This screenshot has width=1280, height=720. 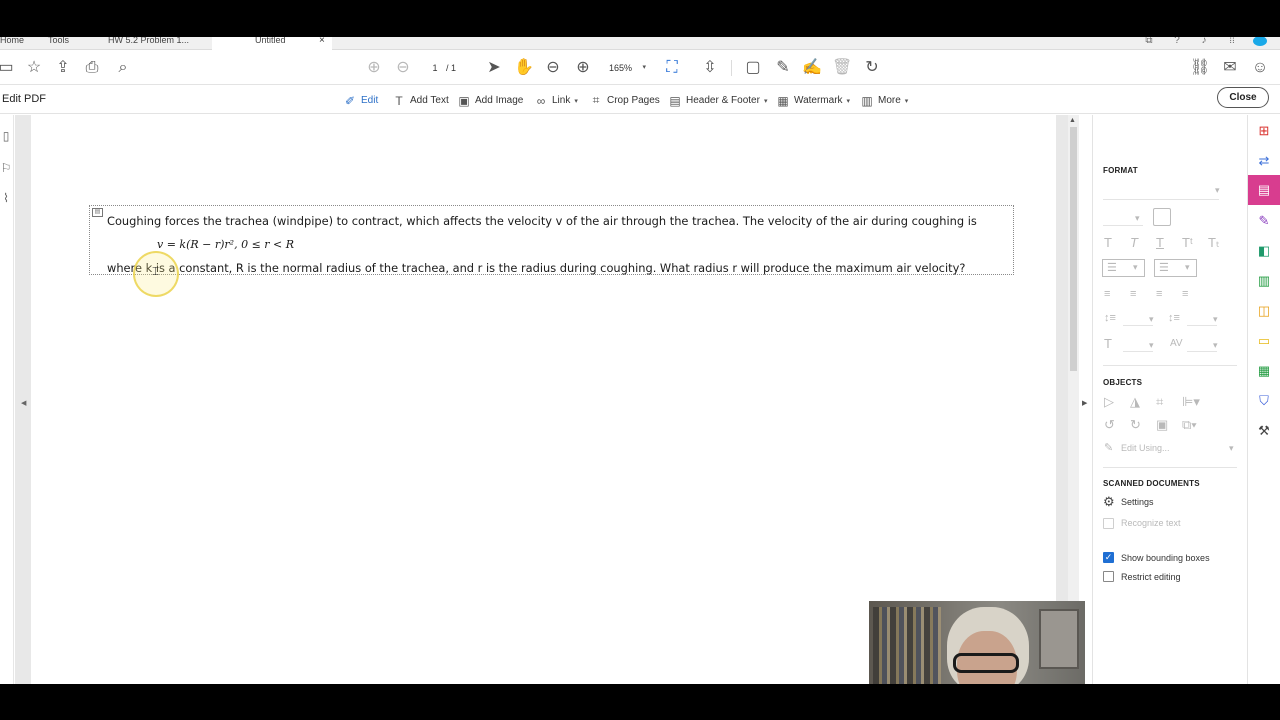 What do you see at coordinates (403, 68) in the screenshot?
I see `next-page-icon: ⊖` at bounding box center [403, 68].